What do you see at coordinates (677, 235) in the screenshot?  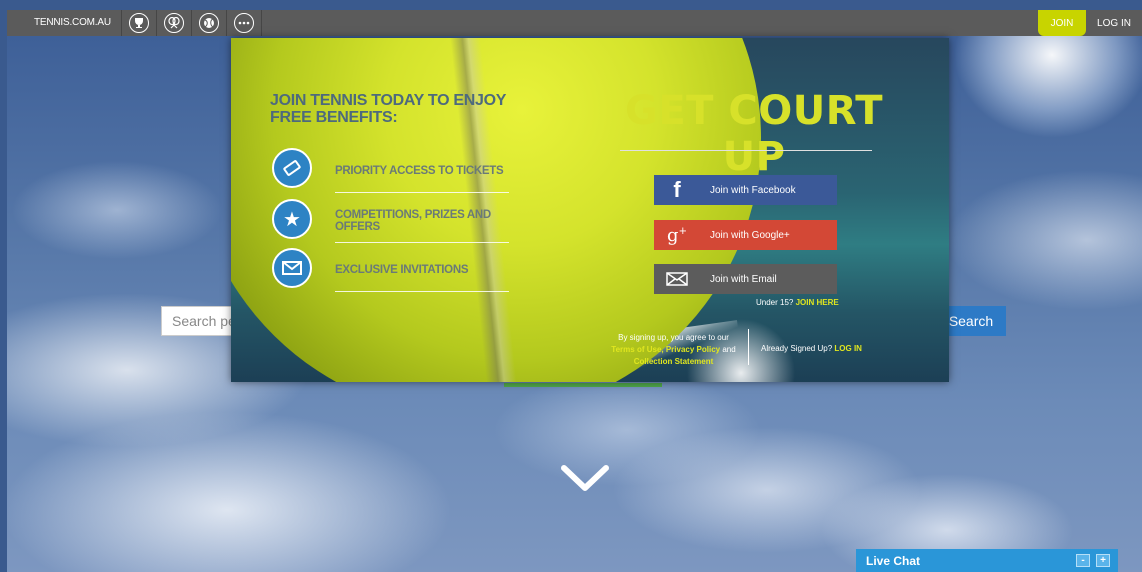 I see `google-plus-icon: g+` at bounding box center [677, 235].